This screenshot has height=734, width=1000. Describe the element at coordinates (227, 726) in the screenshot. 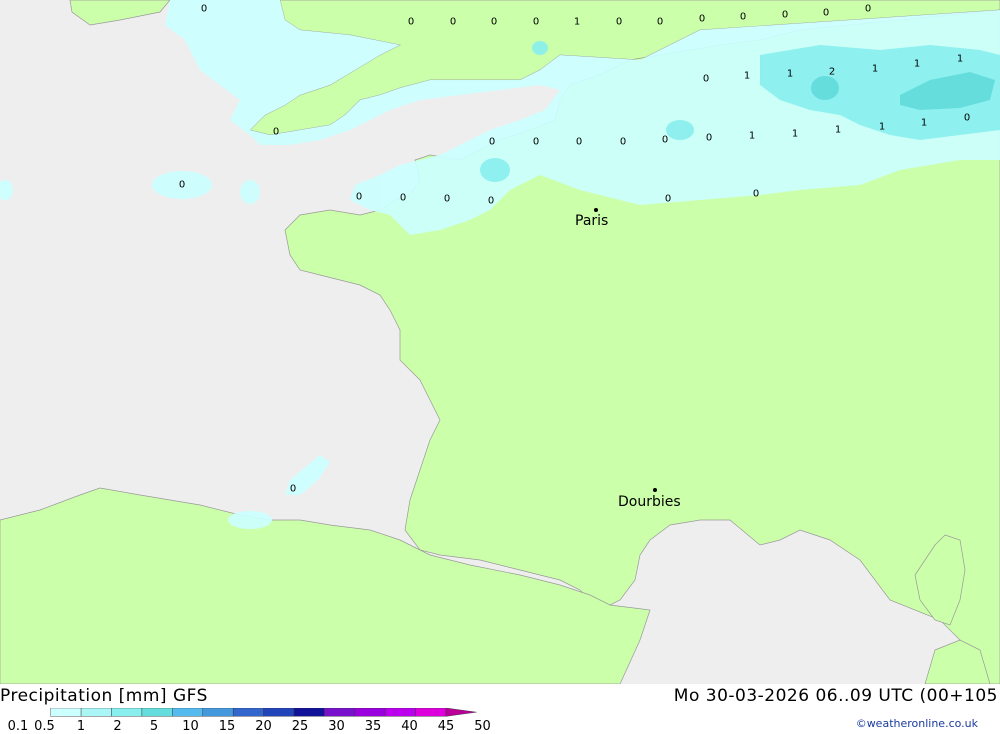

I see `legend-label: 15` at that location.